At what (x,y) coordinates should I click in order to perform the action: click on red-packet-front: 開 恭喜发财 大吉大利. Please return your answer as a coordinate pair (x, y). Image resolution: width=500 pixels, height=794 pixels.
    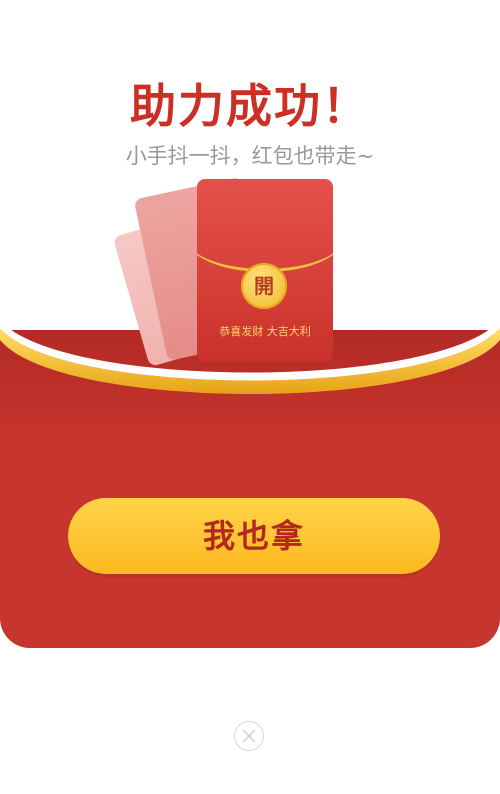
    Looking at the image, I should click on (265, 270).